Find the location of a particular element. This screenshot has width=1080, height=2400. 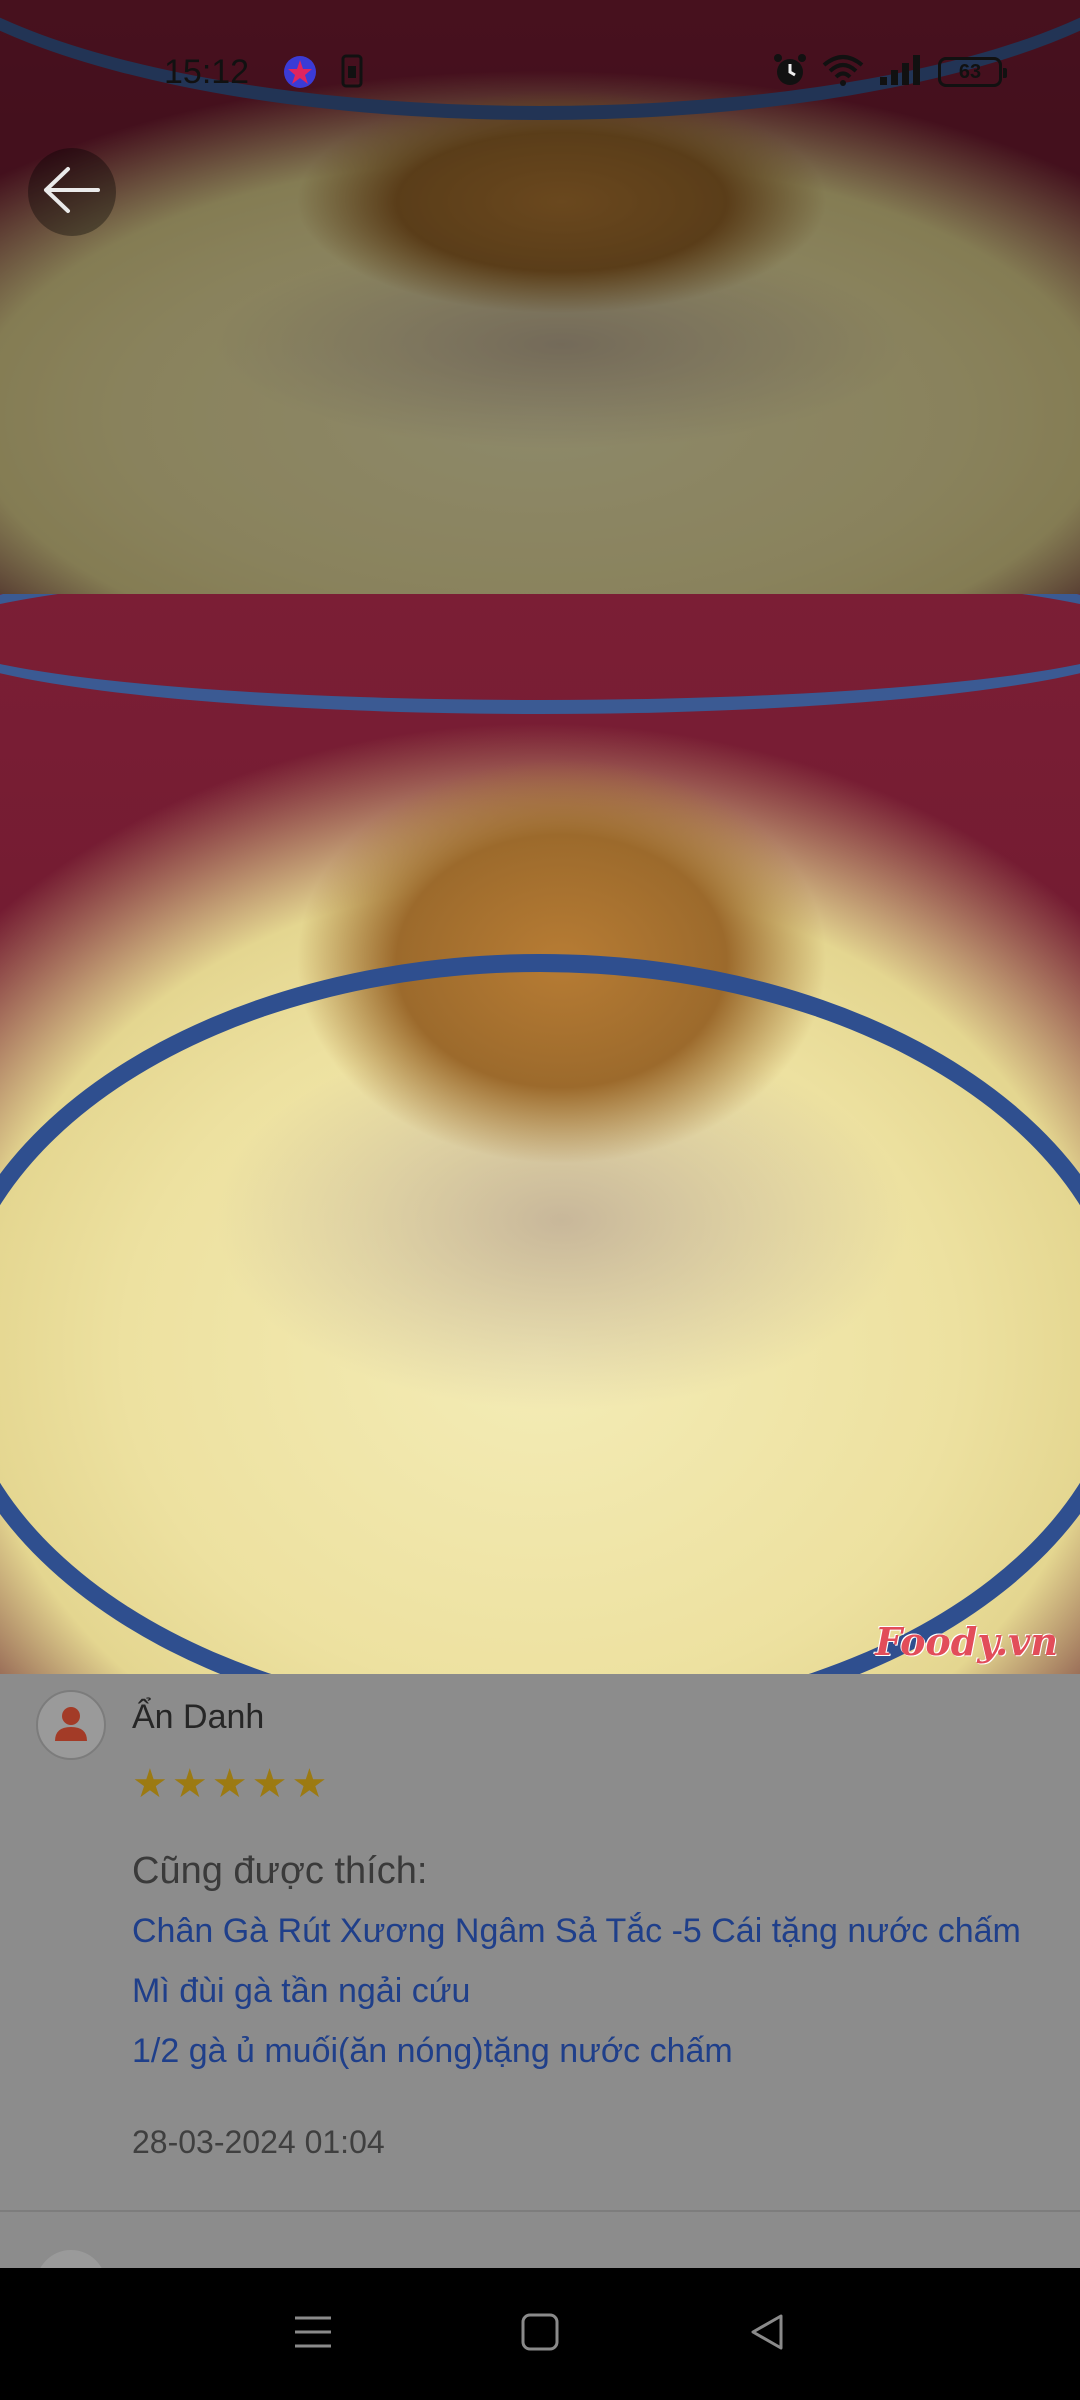

app-notification-icon is located at coordinates (300, 72).